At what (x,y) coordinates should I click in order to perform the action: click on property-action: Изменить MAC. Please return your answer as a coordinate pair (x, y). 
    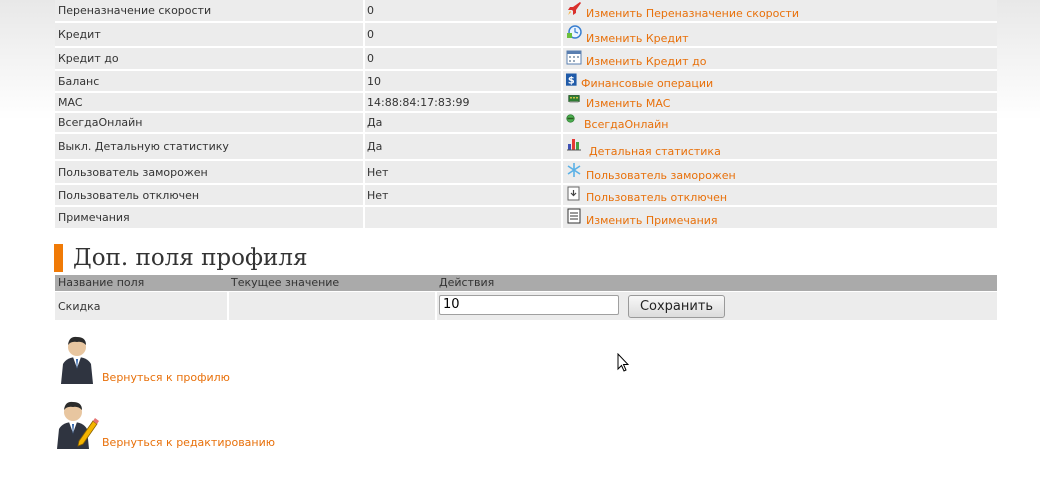
    Looking at the image, I should click on (779, 102).